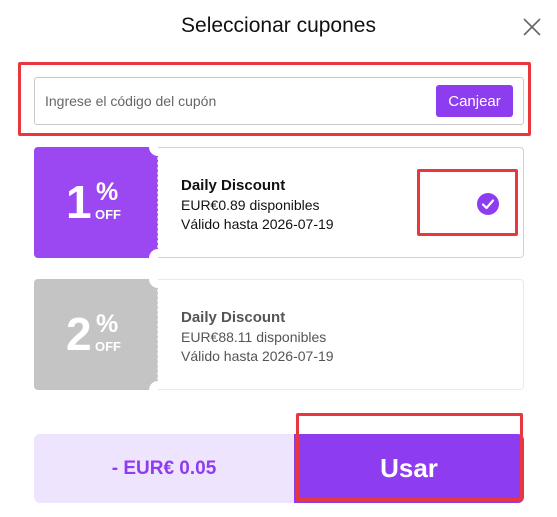 This screenshot has height=517, width=557. Describe the element at coordinates (467, 202) in the screenshot. I see `check-highlight` at that location.